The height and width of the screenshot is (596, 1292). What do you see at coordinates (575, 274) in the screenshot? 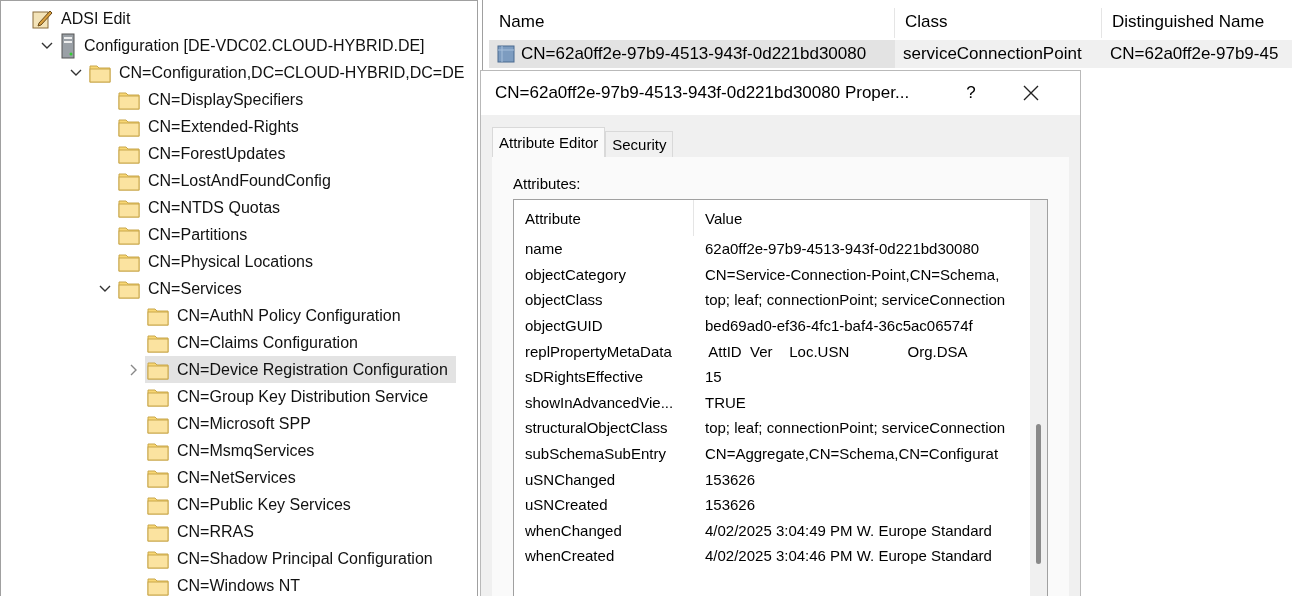
I see `attribute-name: objectCategory` at bounding box center [575, 274].